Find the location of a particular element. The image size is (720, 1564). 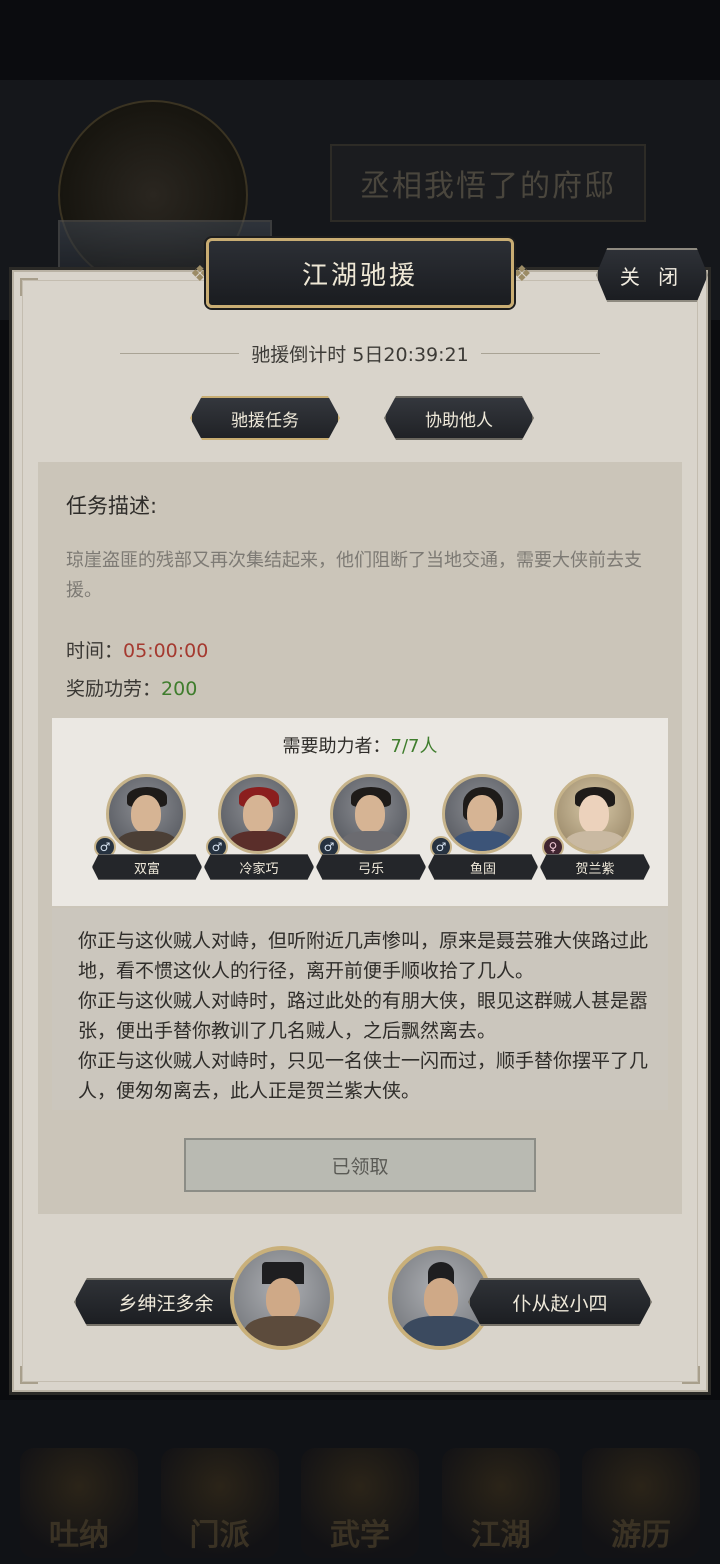

claimed-button: 已领取 is located at coordinates (360, 1165).